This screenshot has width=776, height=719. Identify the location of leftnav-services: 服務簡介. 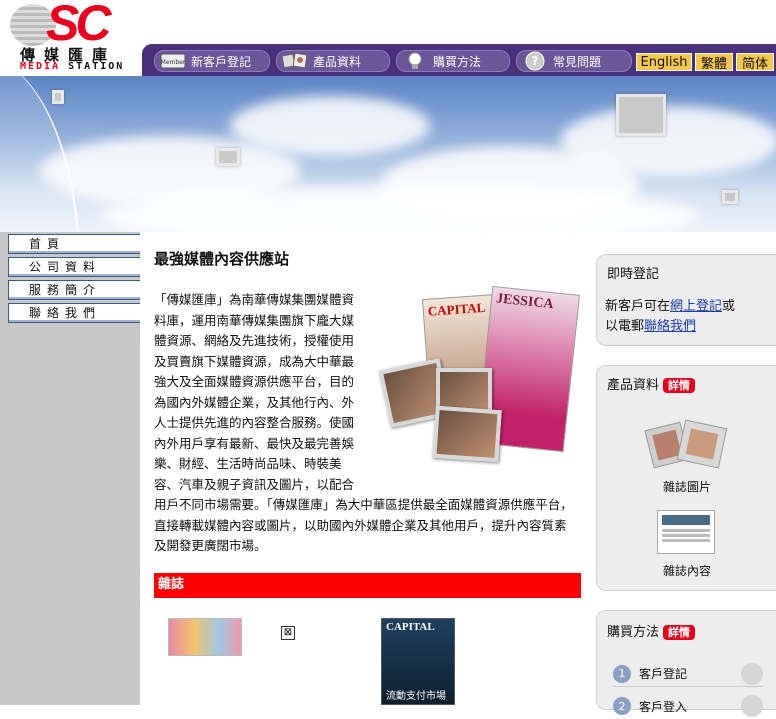
(74, 290).